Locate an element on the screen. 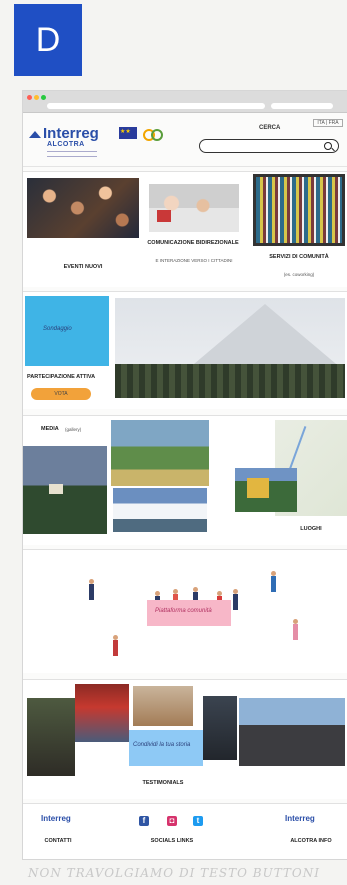  handwritten-note: NON TRAVOLGIAMO DI TESTO BUTTONI is located at coordinates (174, 873).